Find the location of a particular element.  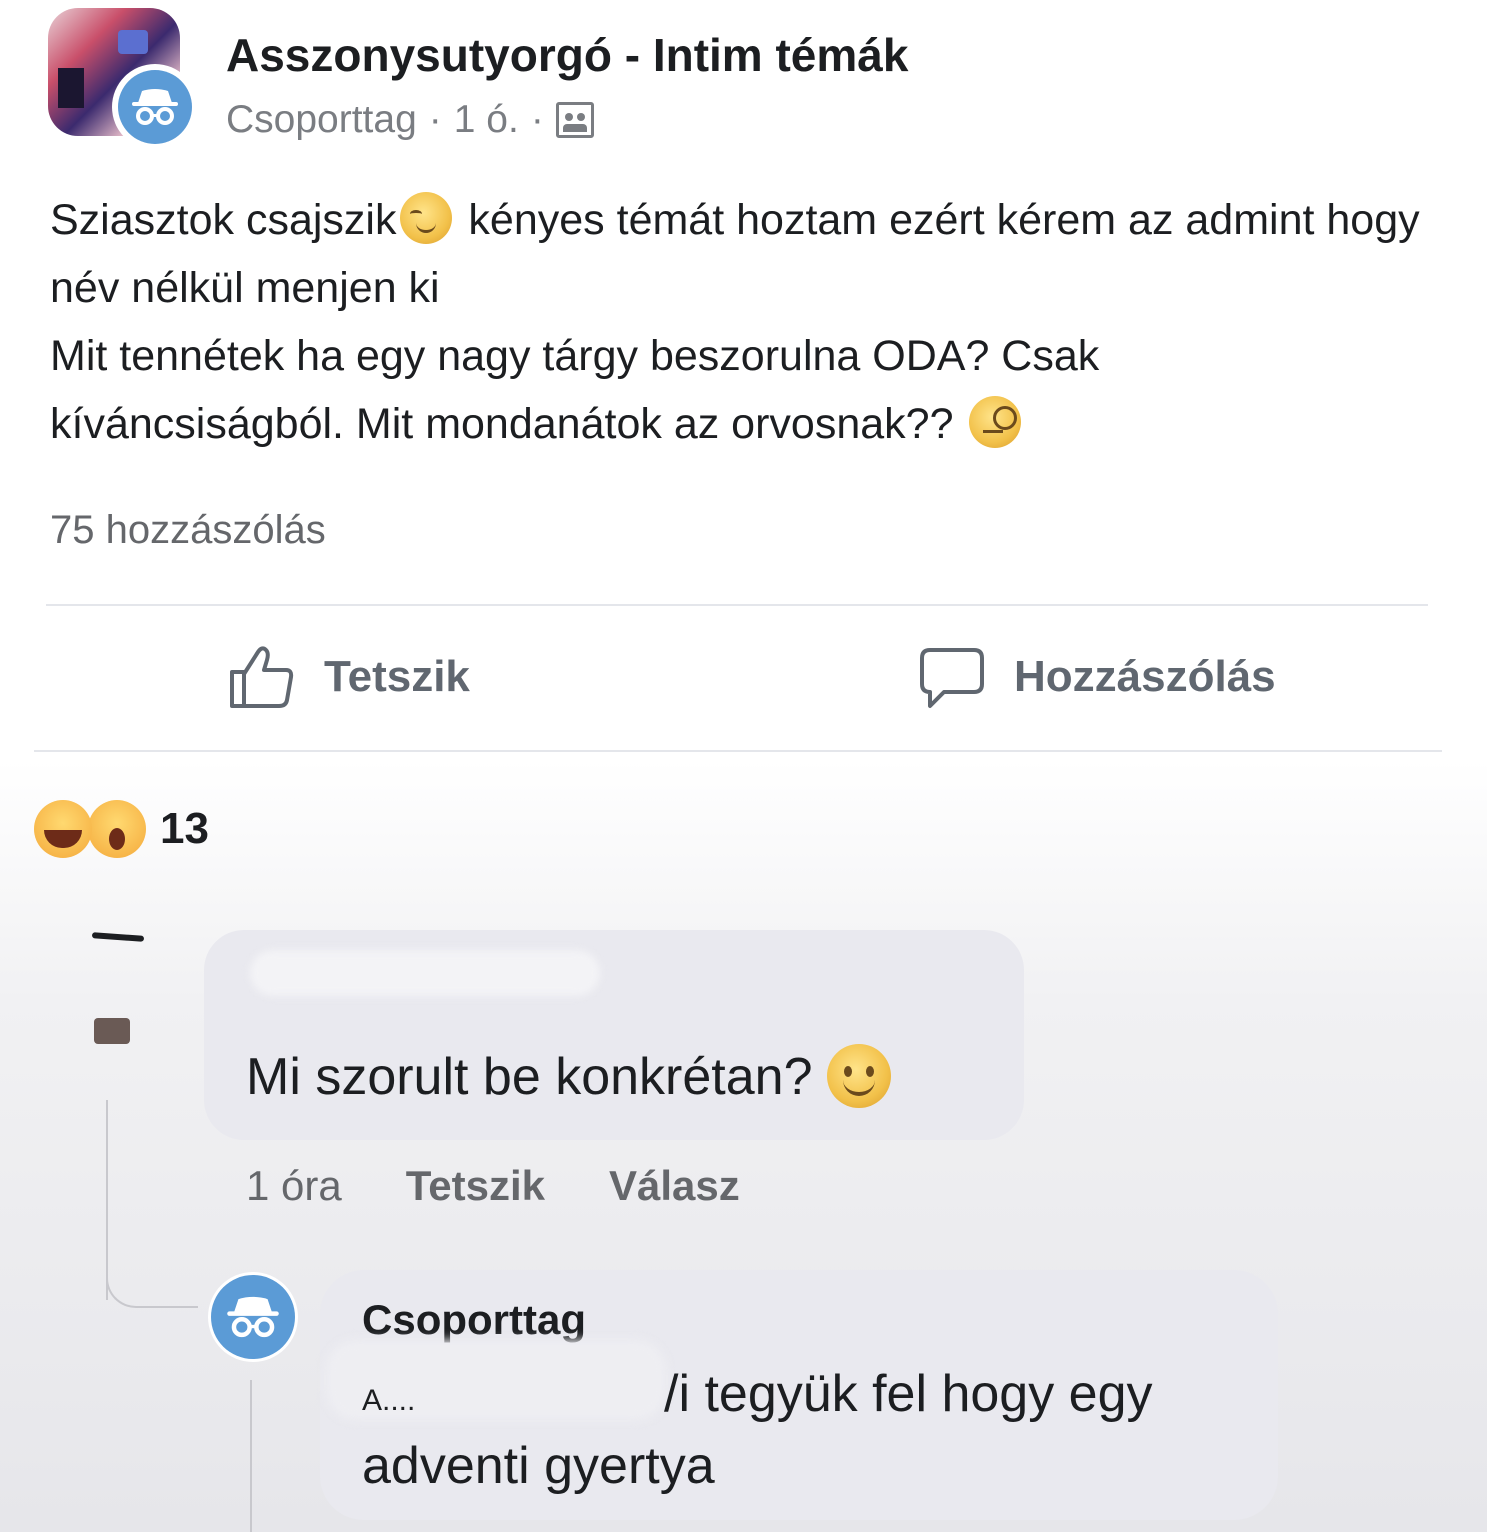

thread-connector is located at coordinates (152, 1282).